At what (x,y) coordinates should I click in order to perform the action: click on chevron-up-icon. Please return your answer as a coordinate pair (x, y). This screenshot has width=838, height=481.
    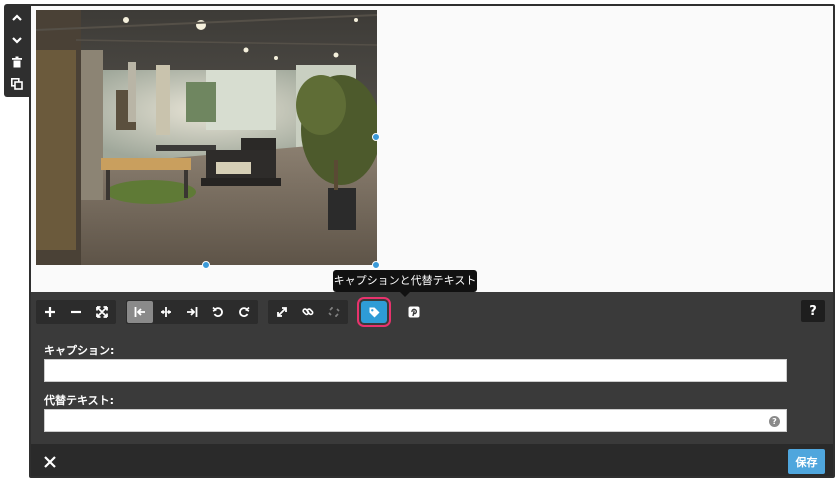
    Looking at the image, I should click on (17, 17).